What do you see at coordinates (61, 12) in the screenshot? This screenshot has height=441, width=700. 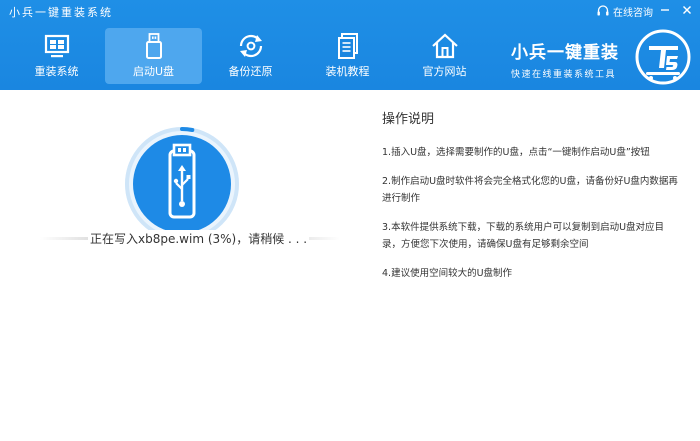 I see `window-title: 小兵一键重装系统` at bounding box center [61, 12].